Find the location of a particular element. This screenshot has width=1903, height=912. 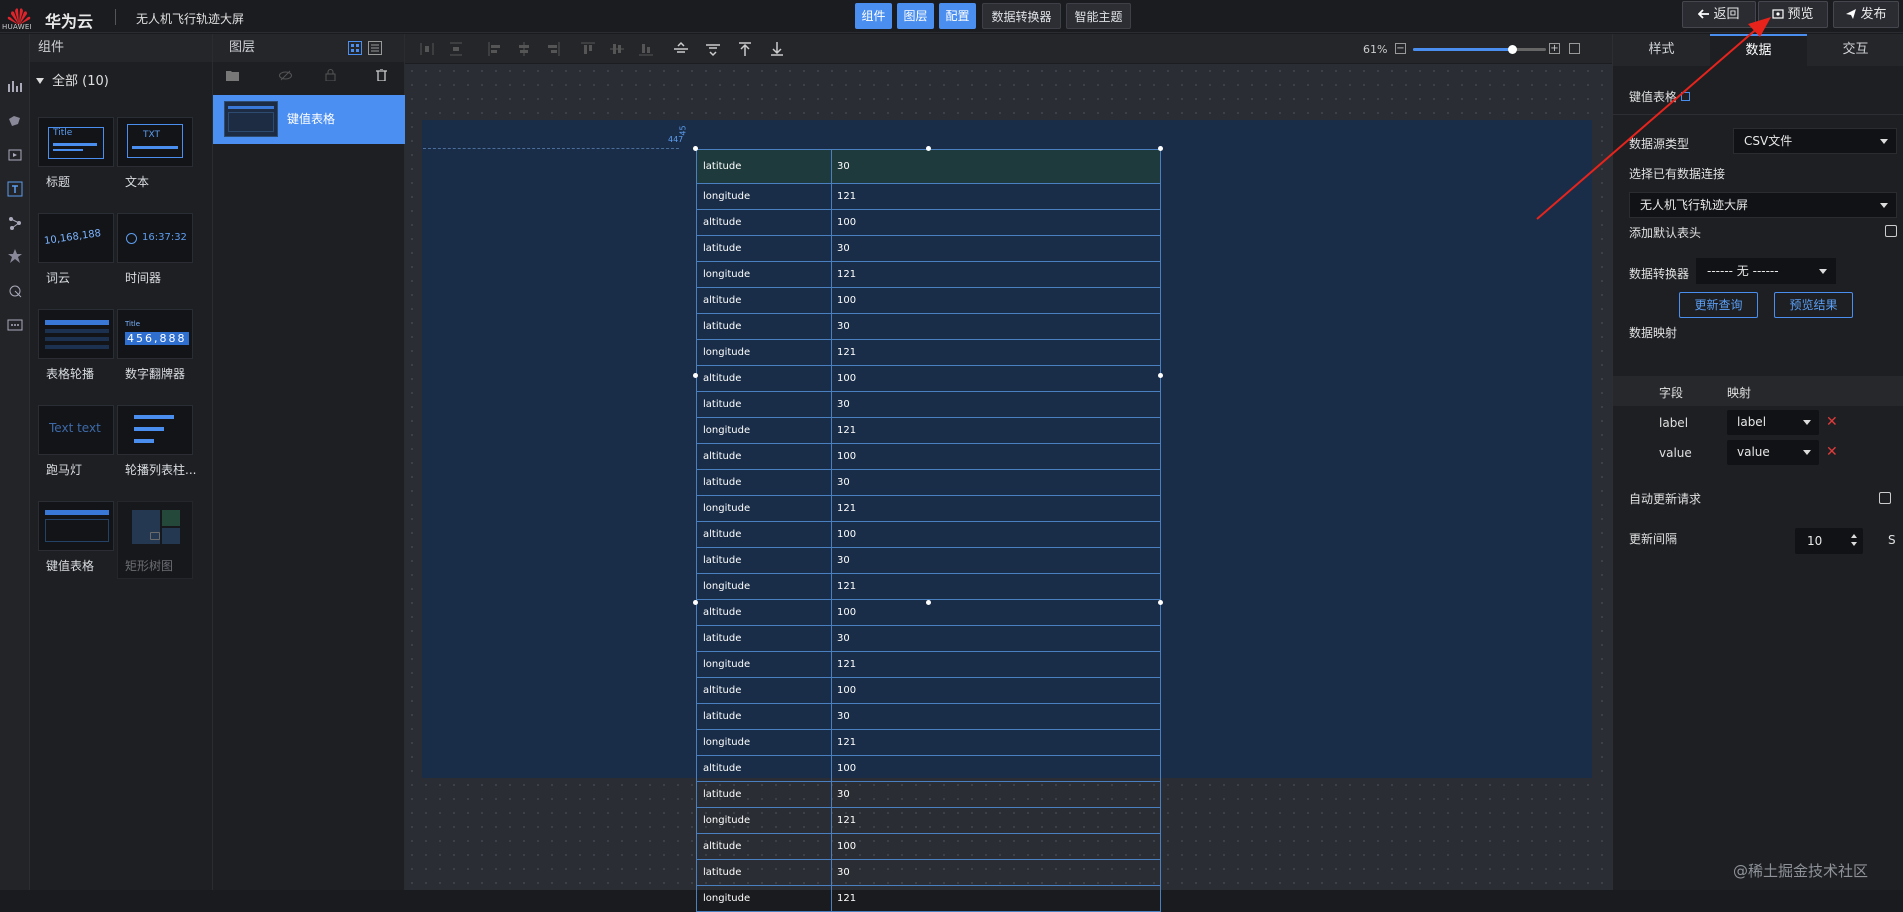

component-text: TXT 文本 is located at coordinates (156, 153).